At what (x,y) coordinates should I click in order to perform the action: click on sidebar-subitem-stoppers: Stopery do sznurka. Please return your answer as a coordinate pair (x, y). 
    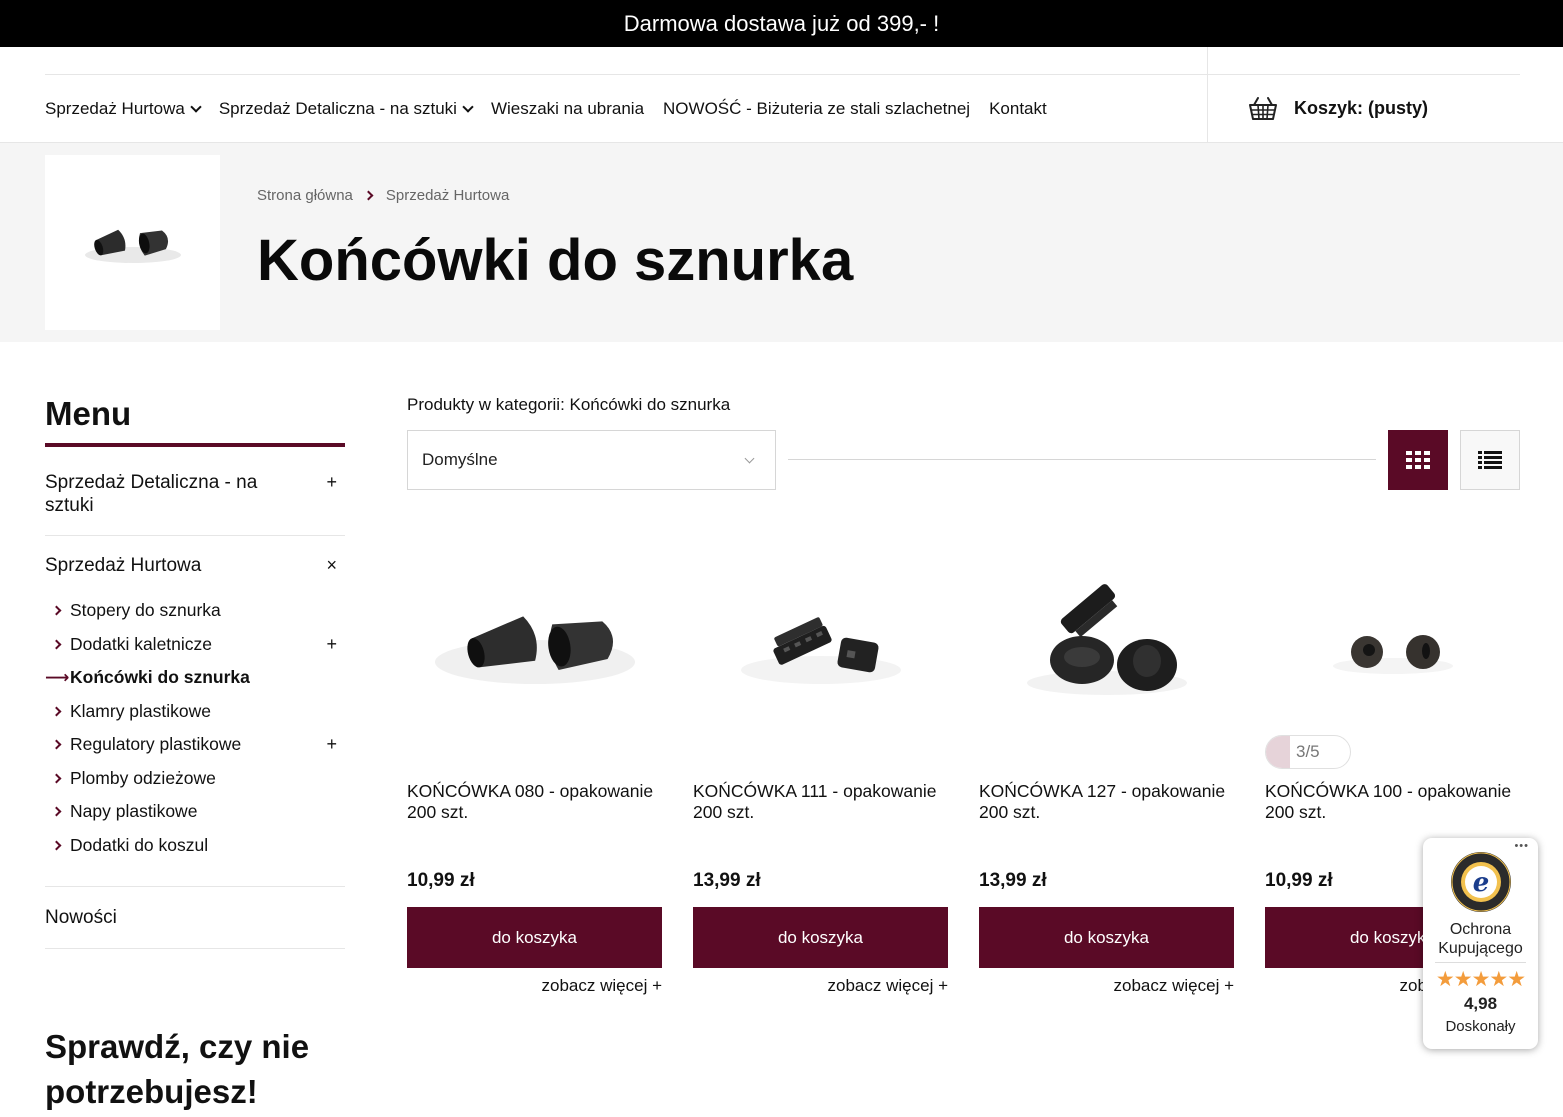
    Looking at the image, I should click on (195, 611).